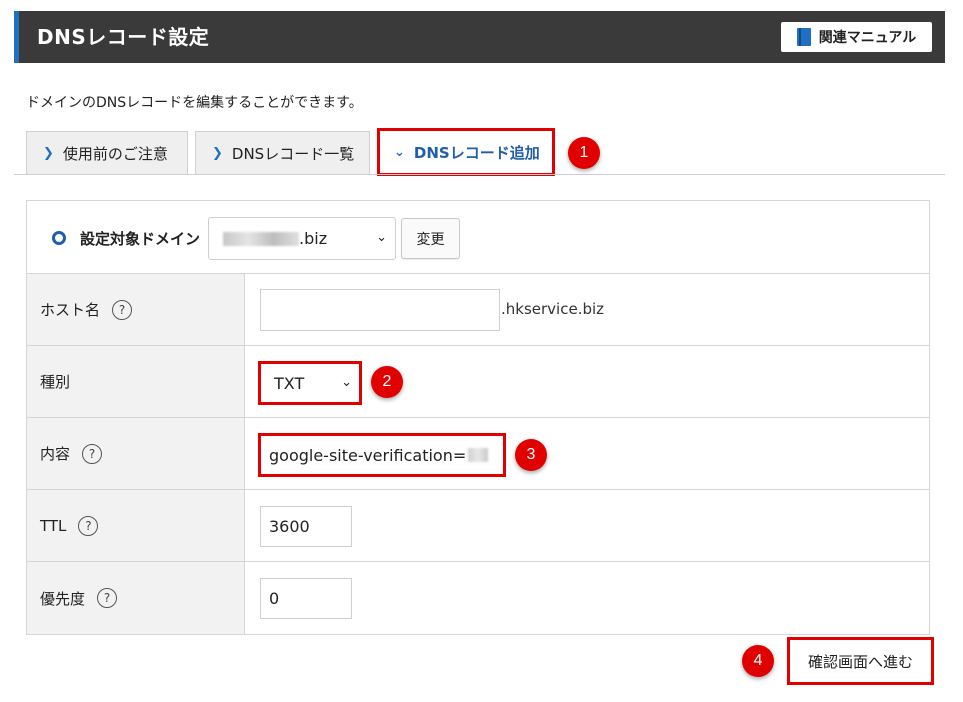 This screenshot has height=702, width=963. What do you see at coordinates (478, 526) in the screenshot?
I see `ttl-row: TTL ? 3600` at bounding box center [478, 526].